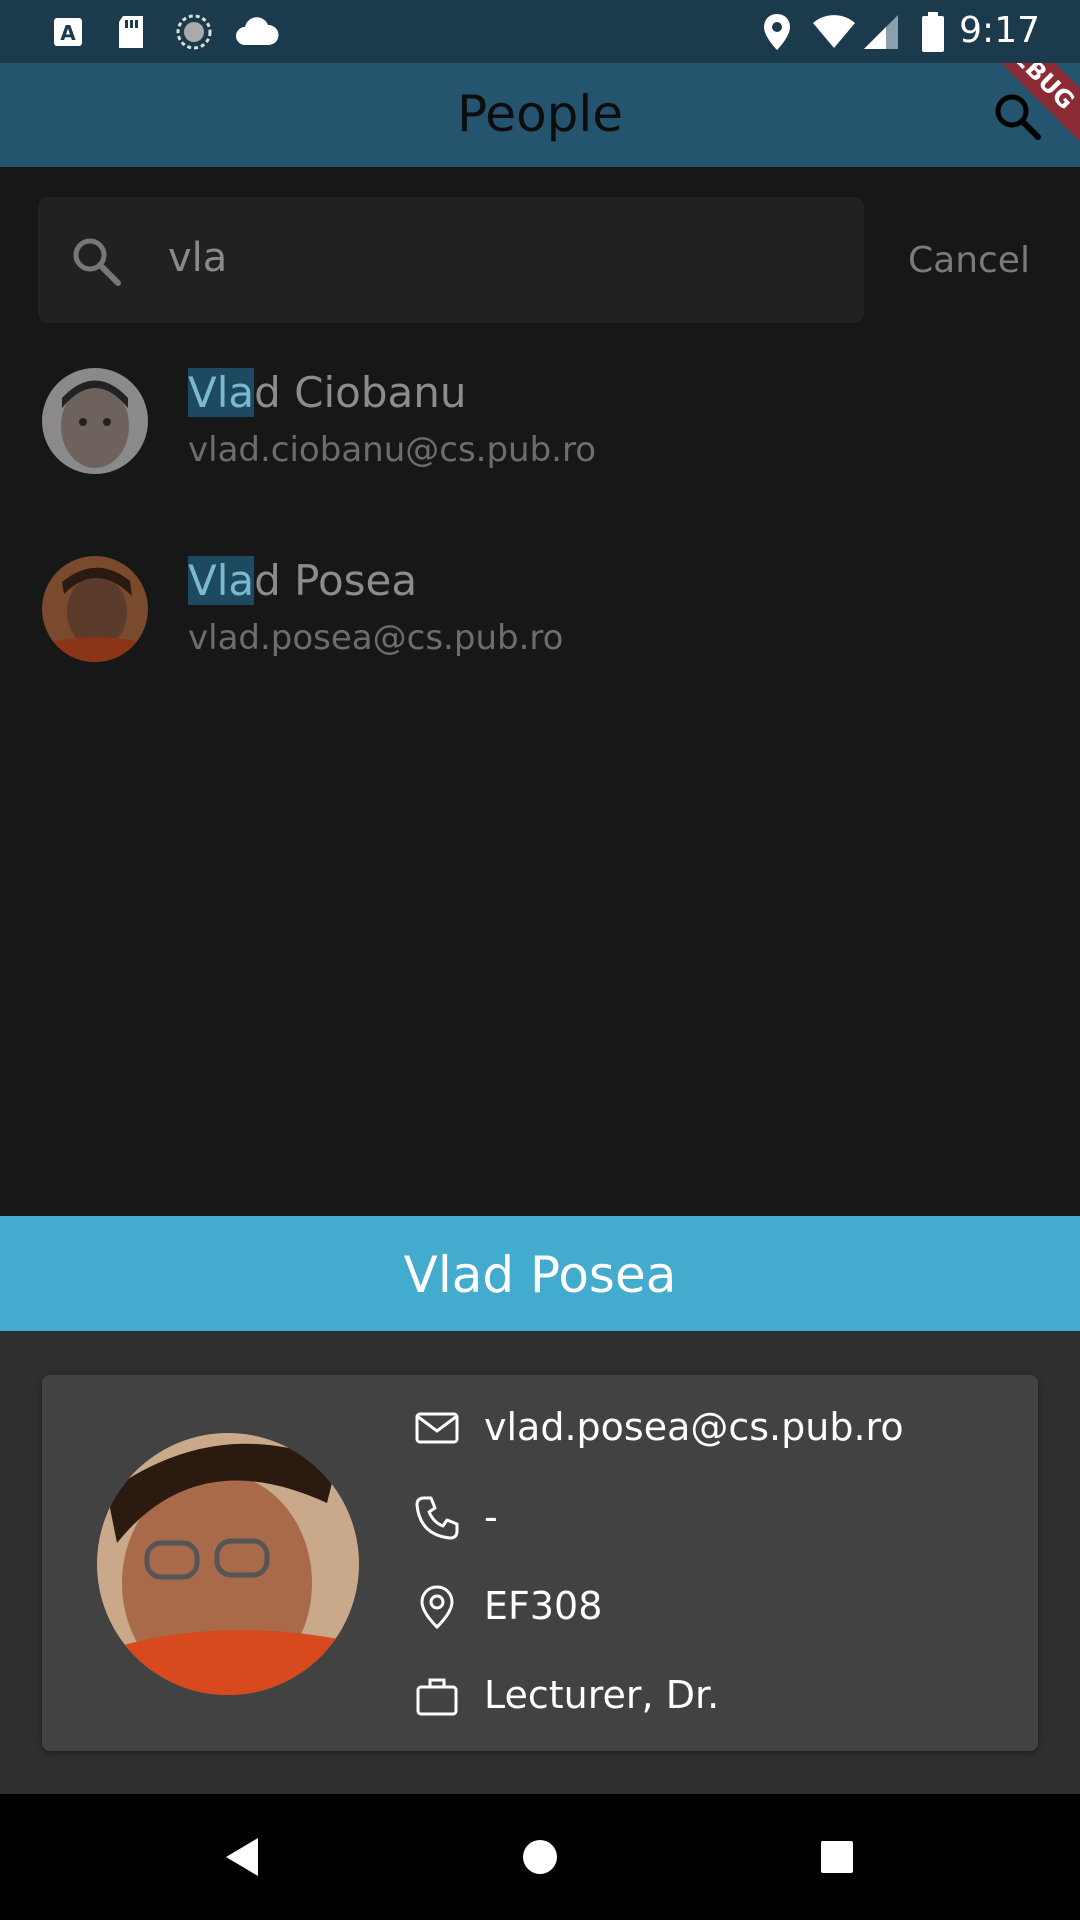  I want to click on detail-header: Vlad Posea, so click(540, 1273).